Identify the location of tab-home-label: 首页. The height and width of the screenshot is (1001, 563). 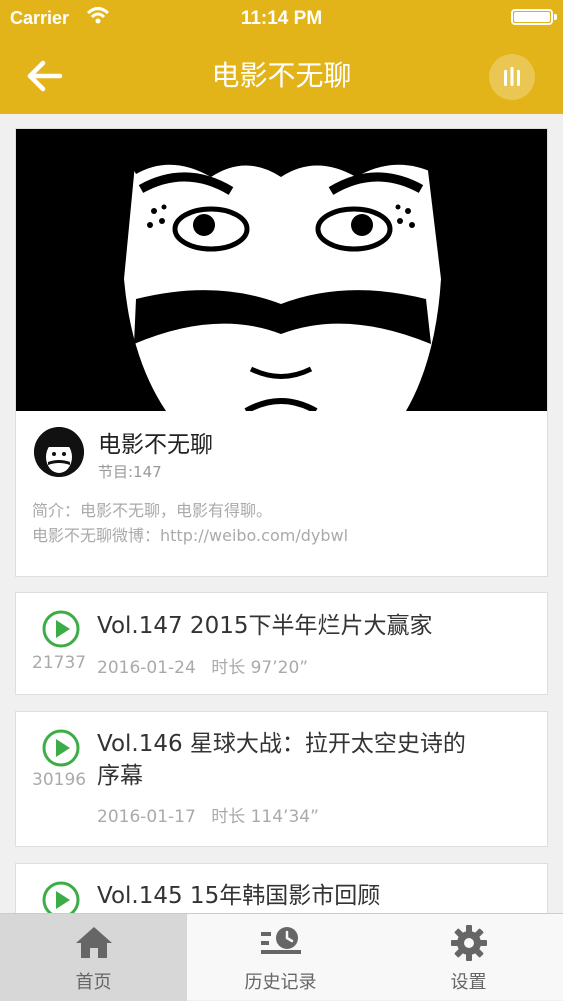
(93, 982).